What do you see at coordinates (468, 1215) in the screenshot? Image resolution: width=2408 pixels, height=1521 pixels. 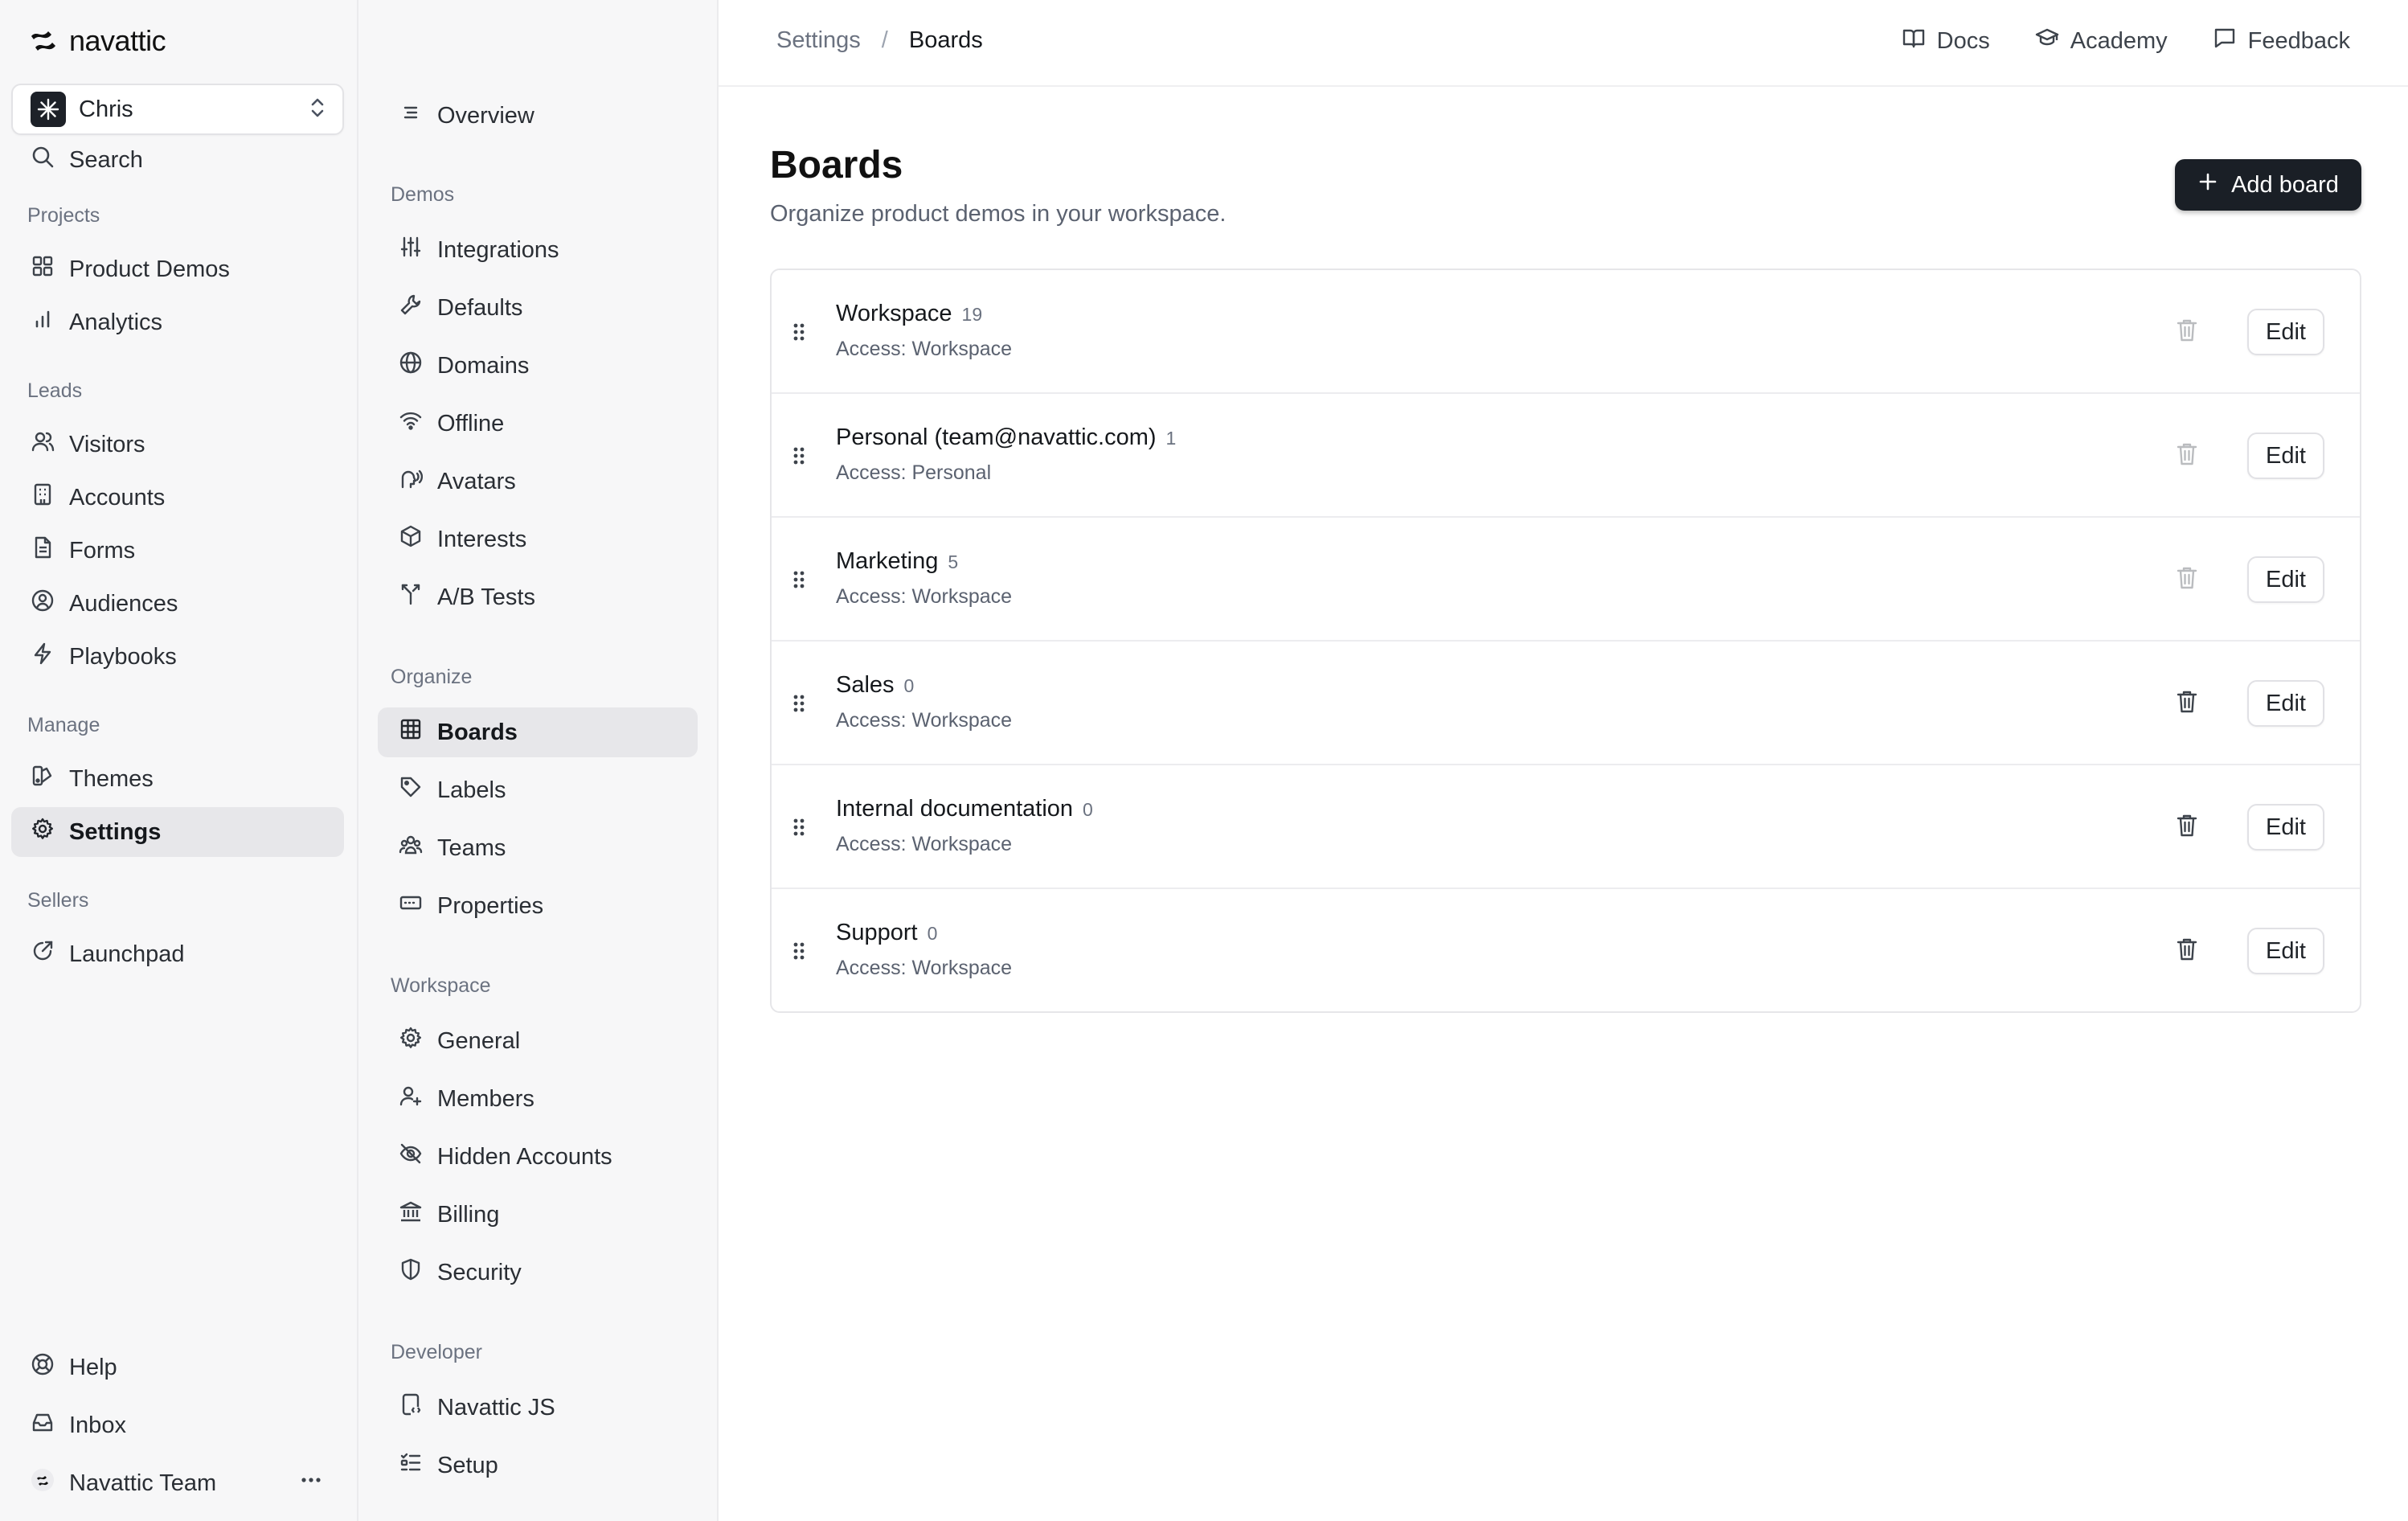 I see `settings-nav-label: Billing` at bounding box center [468, 1215].